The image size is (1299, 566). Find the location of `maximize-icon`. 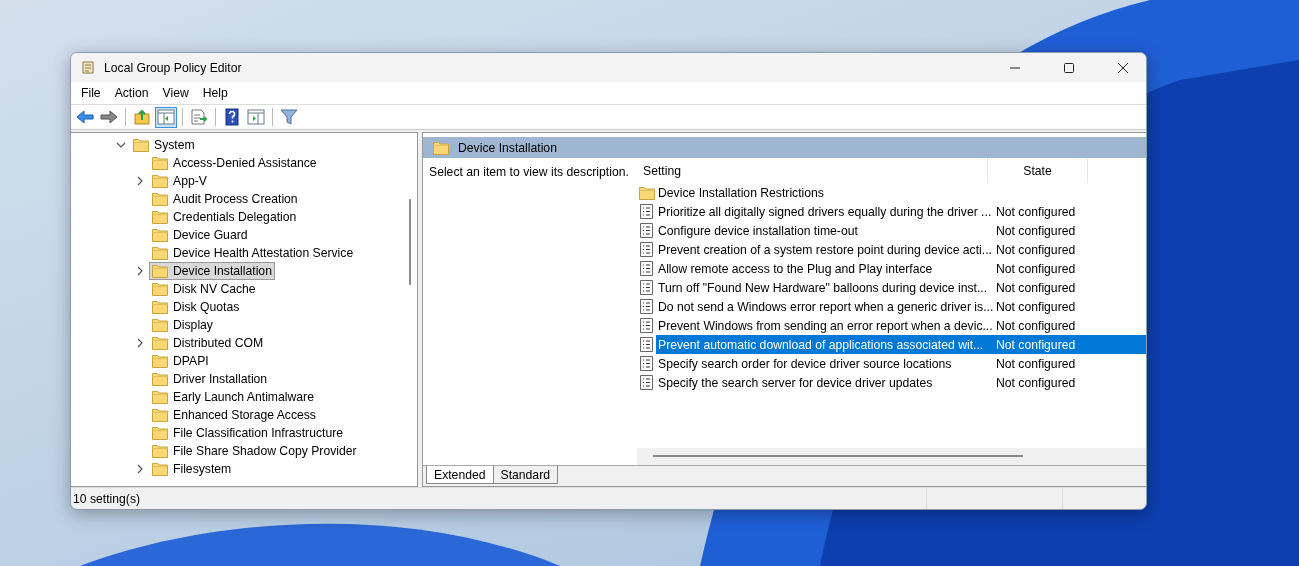

maximize-icon is located at coordinates (1069, 67).